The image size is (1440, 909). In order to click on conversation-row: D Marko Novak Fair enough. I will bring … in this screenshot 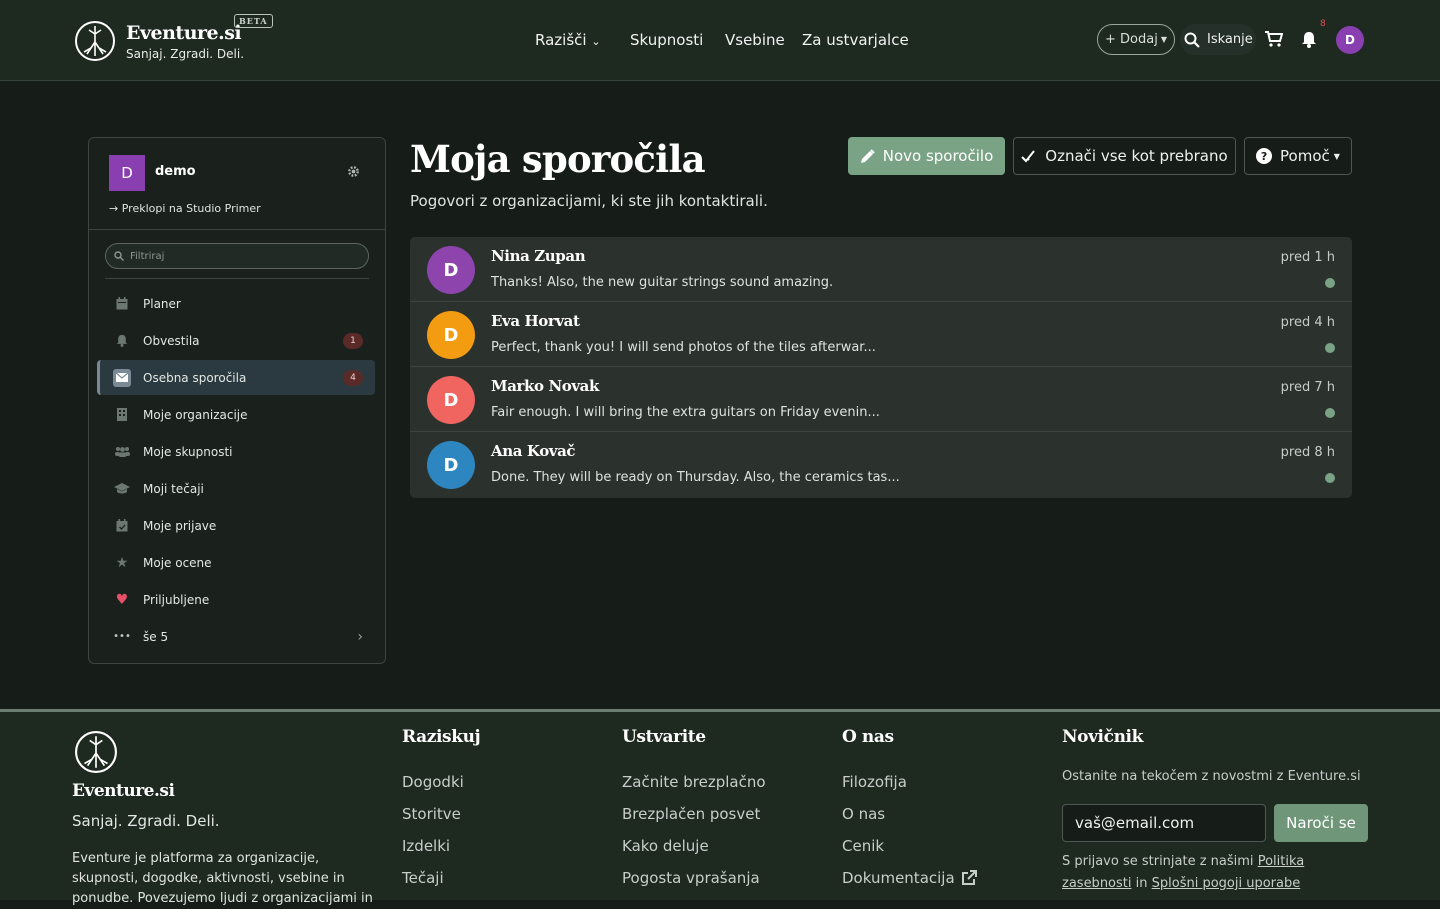, I will do `click(881, 399)`.